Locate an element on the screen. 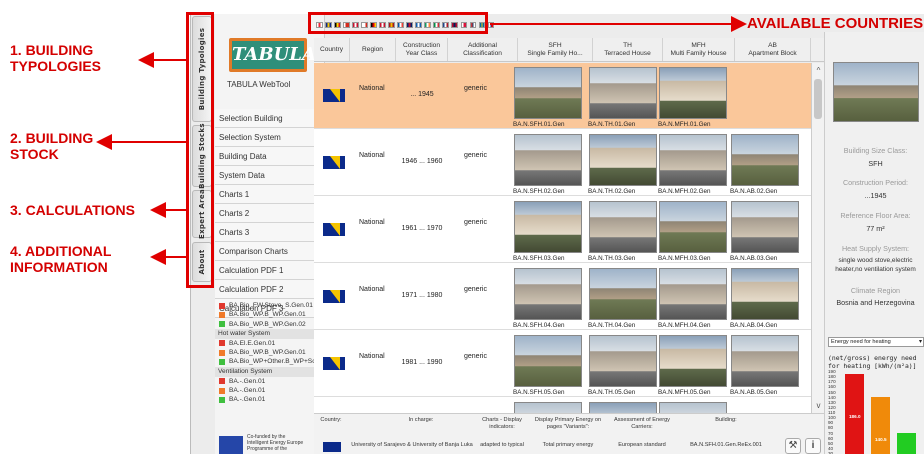 The width and height of the screenshot is (924, 454). classification-cell: generic is located at coordinates (475, 222).